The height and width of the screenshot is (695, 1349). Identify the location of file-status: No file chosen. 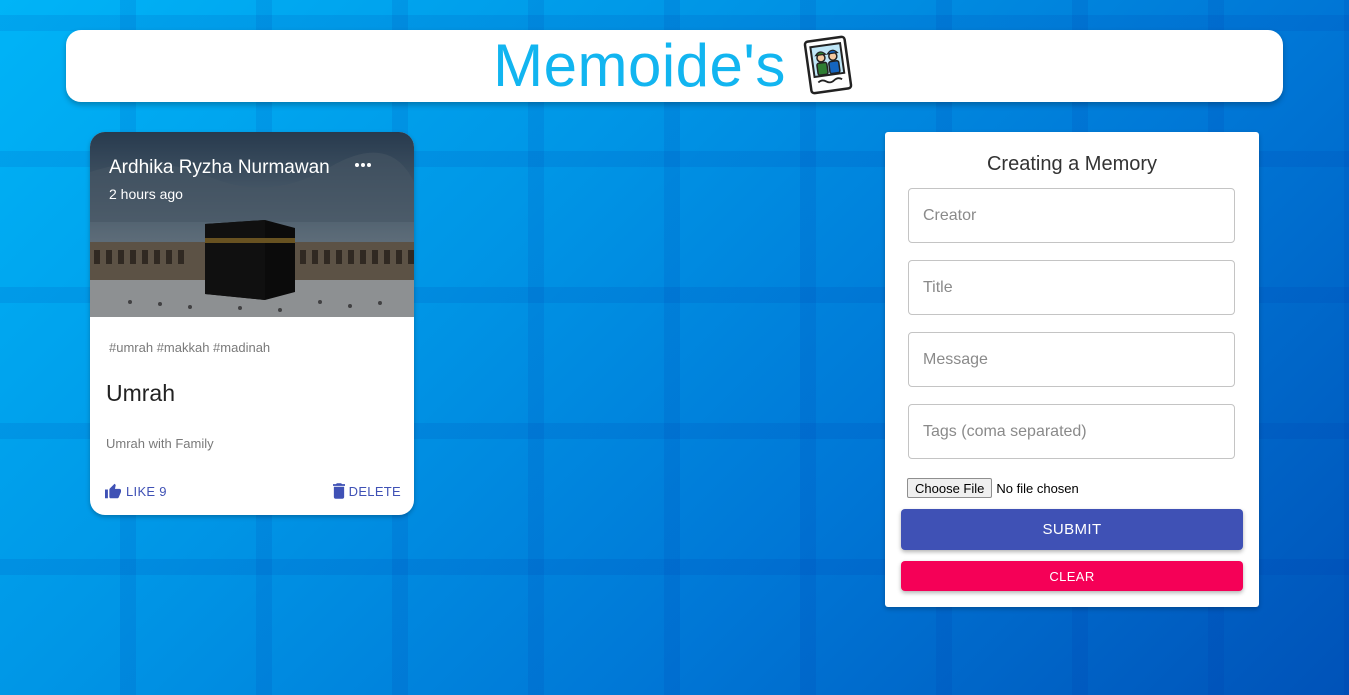
(1037, 488).